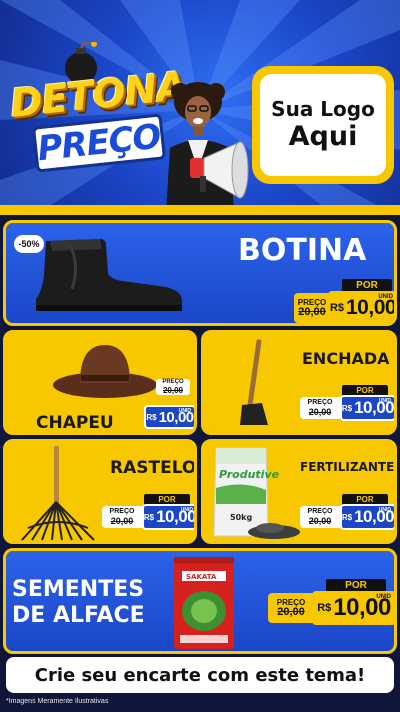  I want to click on your-logo-line1: Sua Logo, so click(323, 108).